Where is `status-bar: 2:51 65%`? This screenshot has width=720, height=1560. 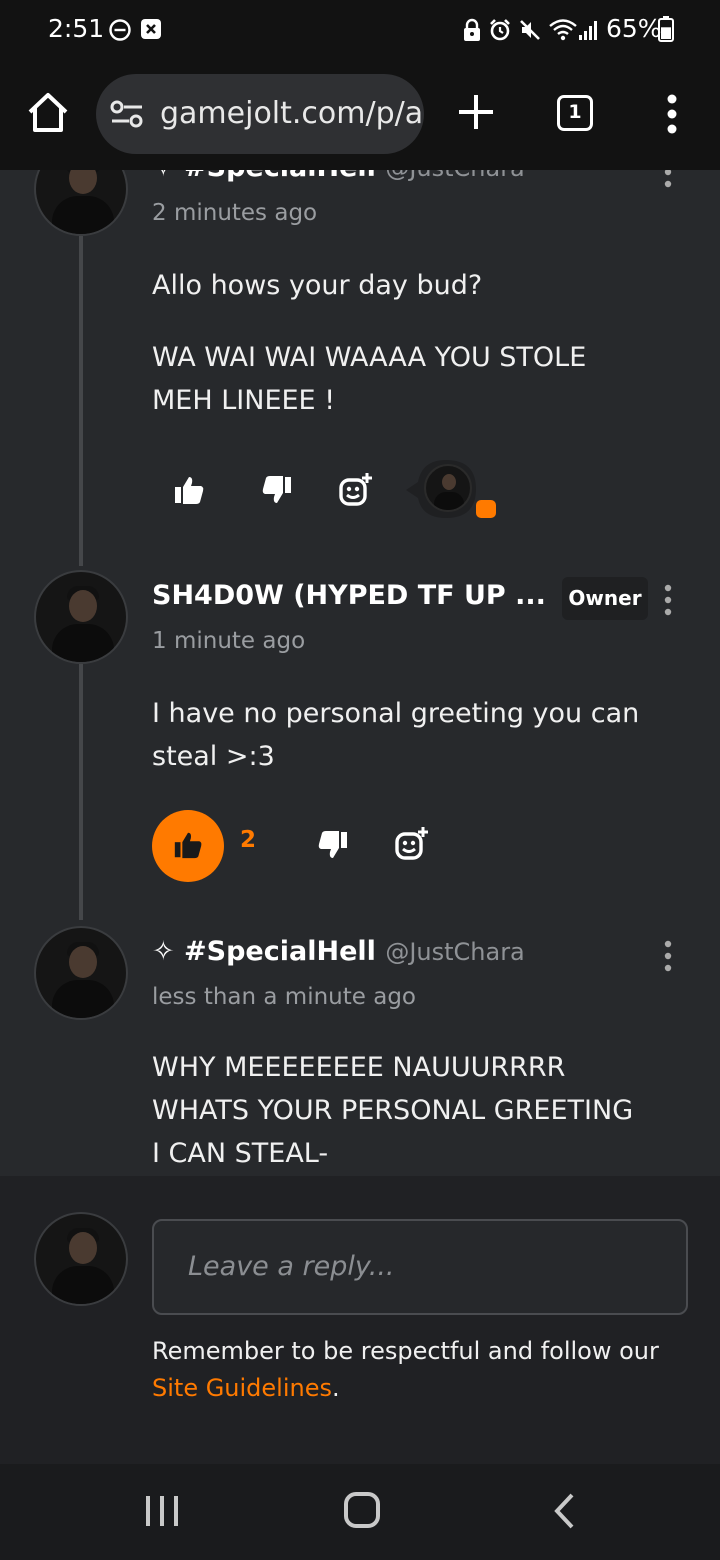 status-bar: 2:51 65% is located at coordinates (360, 30).